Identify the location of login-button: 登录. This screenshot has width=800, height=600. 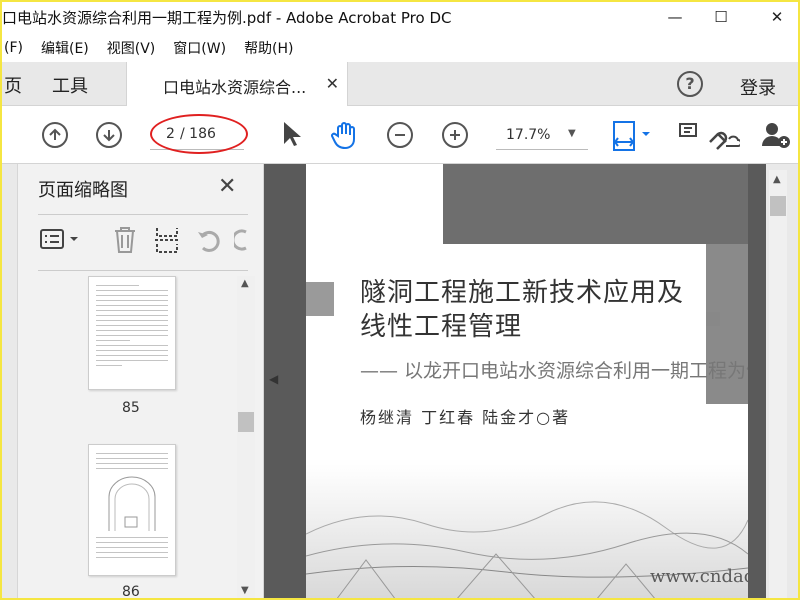
(758, 87).